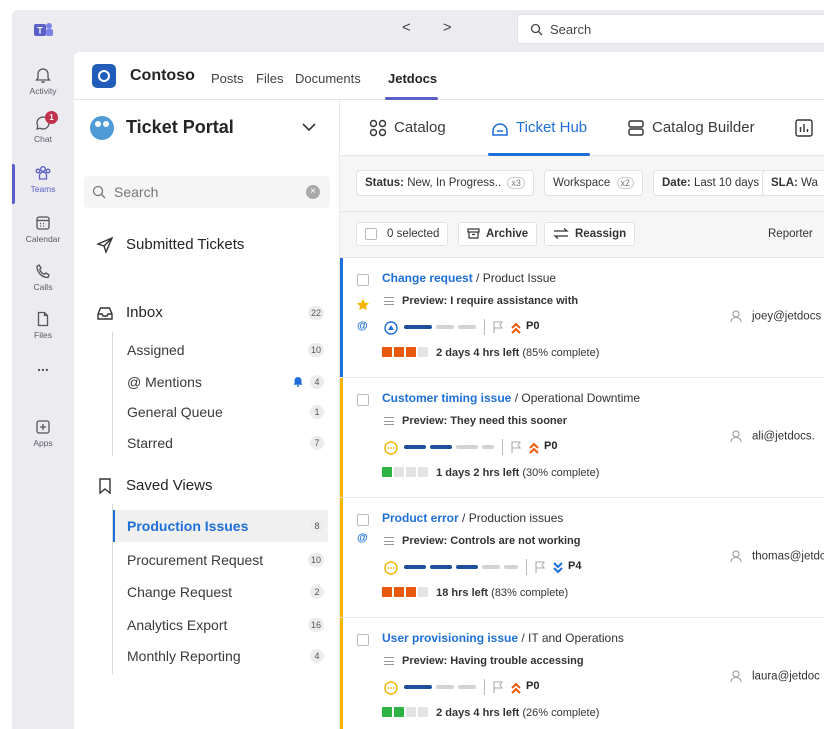  What do you see at coordinates (341, 317) in the screenshot?
I see `ticket-accent` at bounding box center [341, 317].